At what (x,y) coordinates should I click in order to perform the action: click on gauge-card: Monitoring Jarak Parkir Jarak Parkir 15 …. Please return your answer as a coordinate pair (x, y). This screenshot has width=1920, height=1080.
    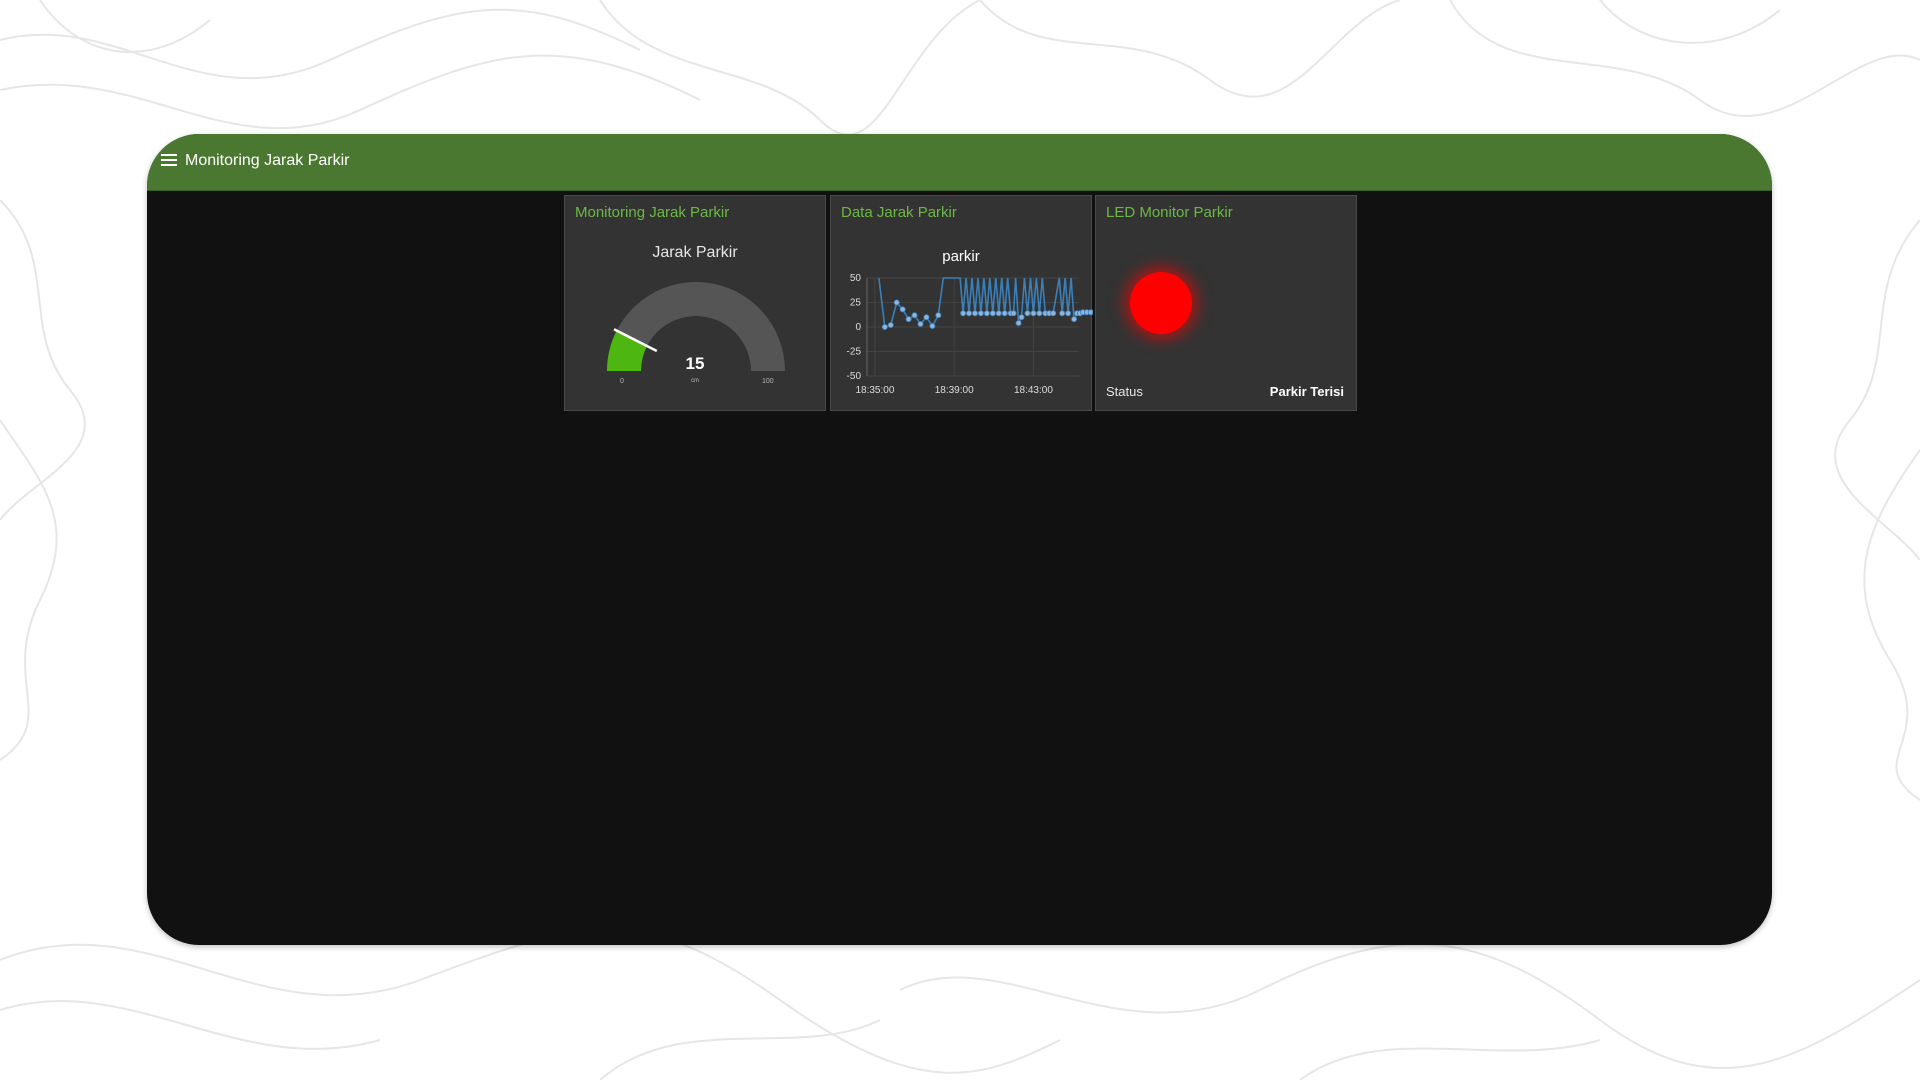
    Looking at the image, I should click on (695, 303).